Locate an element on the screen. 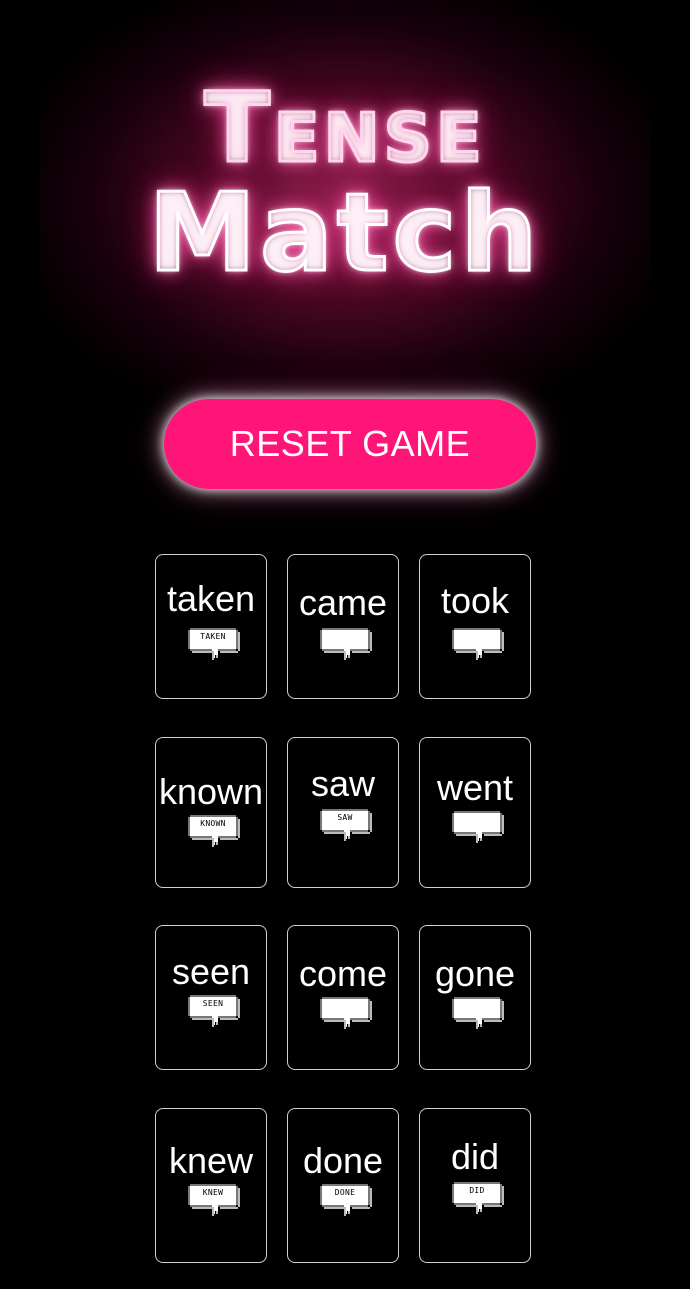 The height and width of the screenshot is (1289, 690). word-card: did DID is located at coordinates (475, 1185).